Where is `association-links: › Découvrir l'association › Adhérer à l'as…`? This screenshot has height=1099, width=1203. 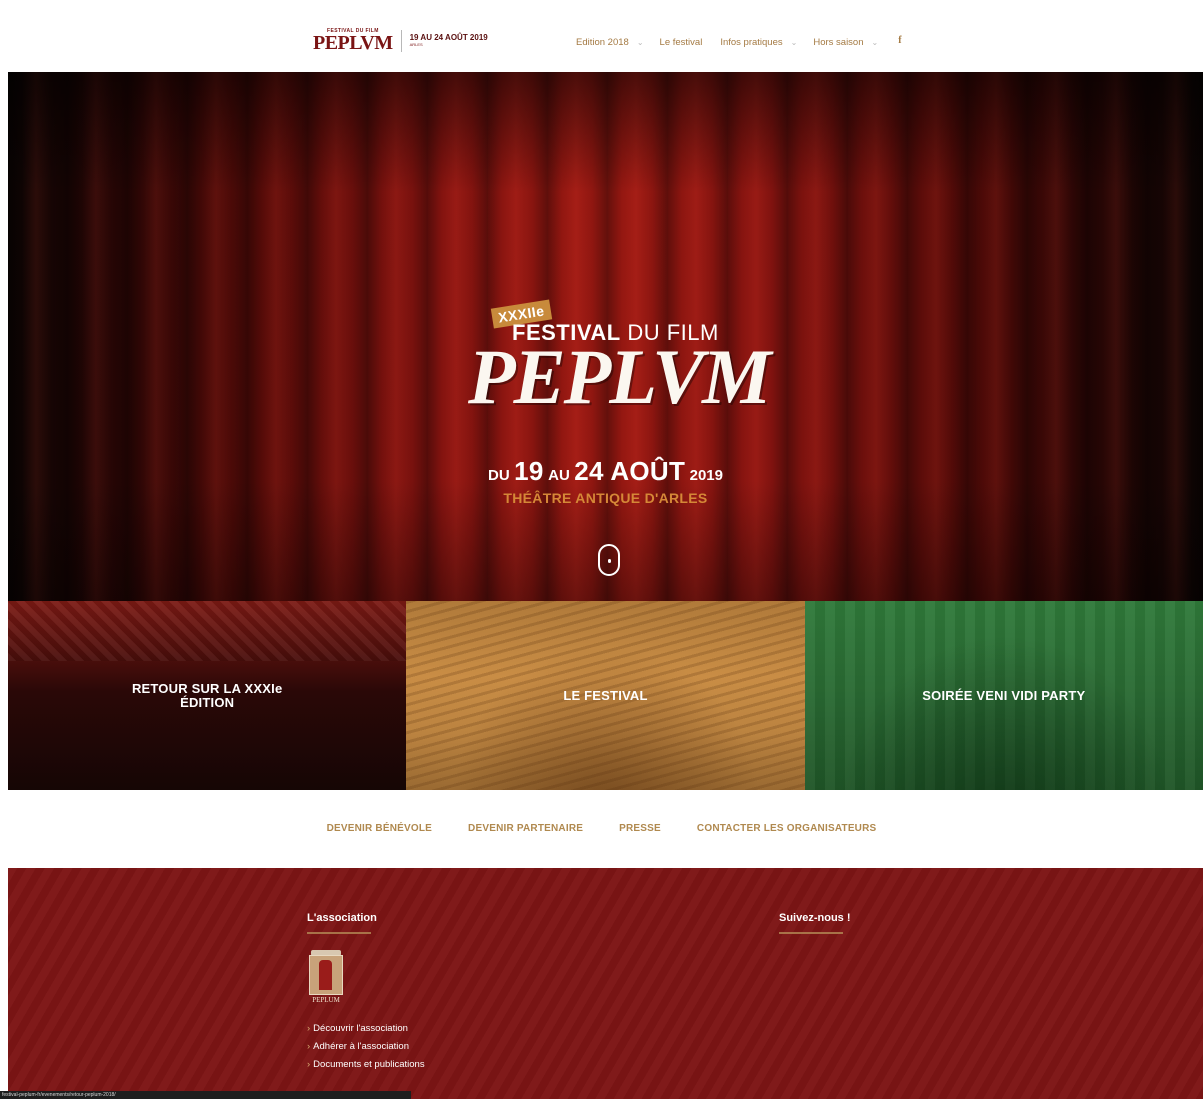 association-links: › Découvrir l'association › Adhérer à l'as… is located at coordinates (366, 1047).